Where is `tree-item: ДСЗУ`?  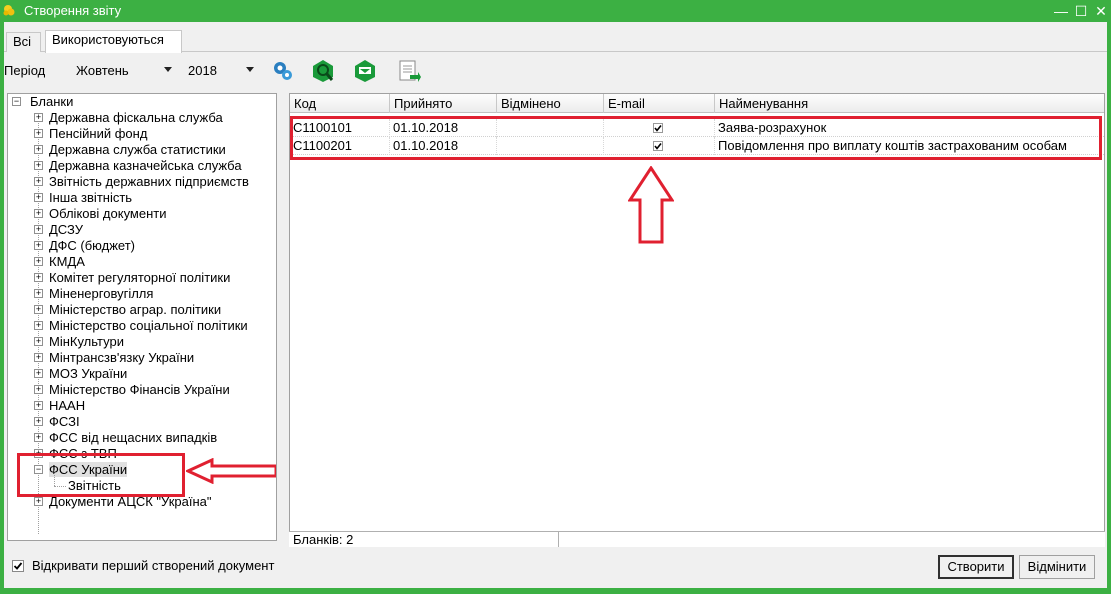 tree-item: ДСЗУ is located at coordinates (66, 230).